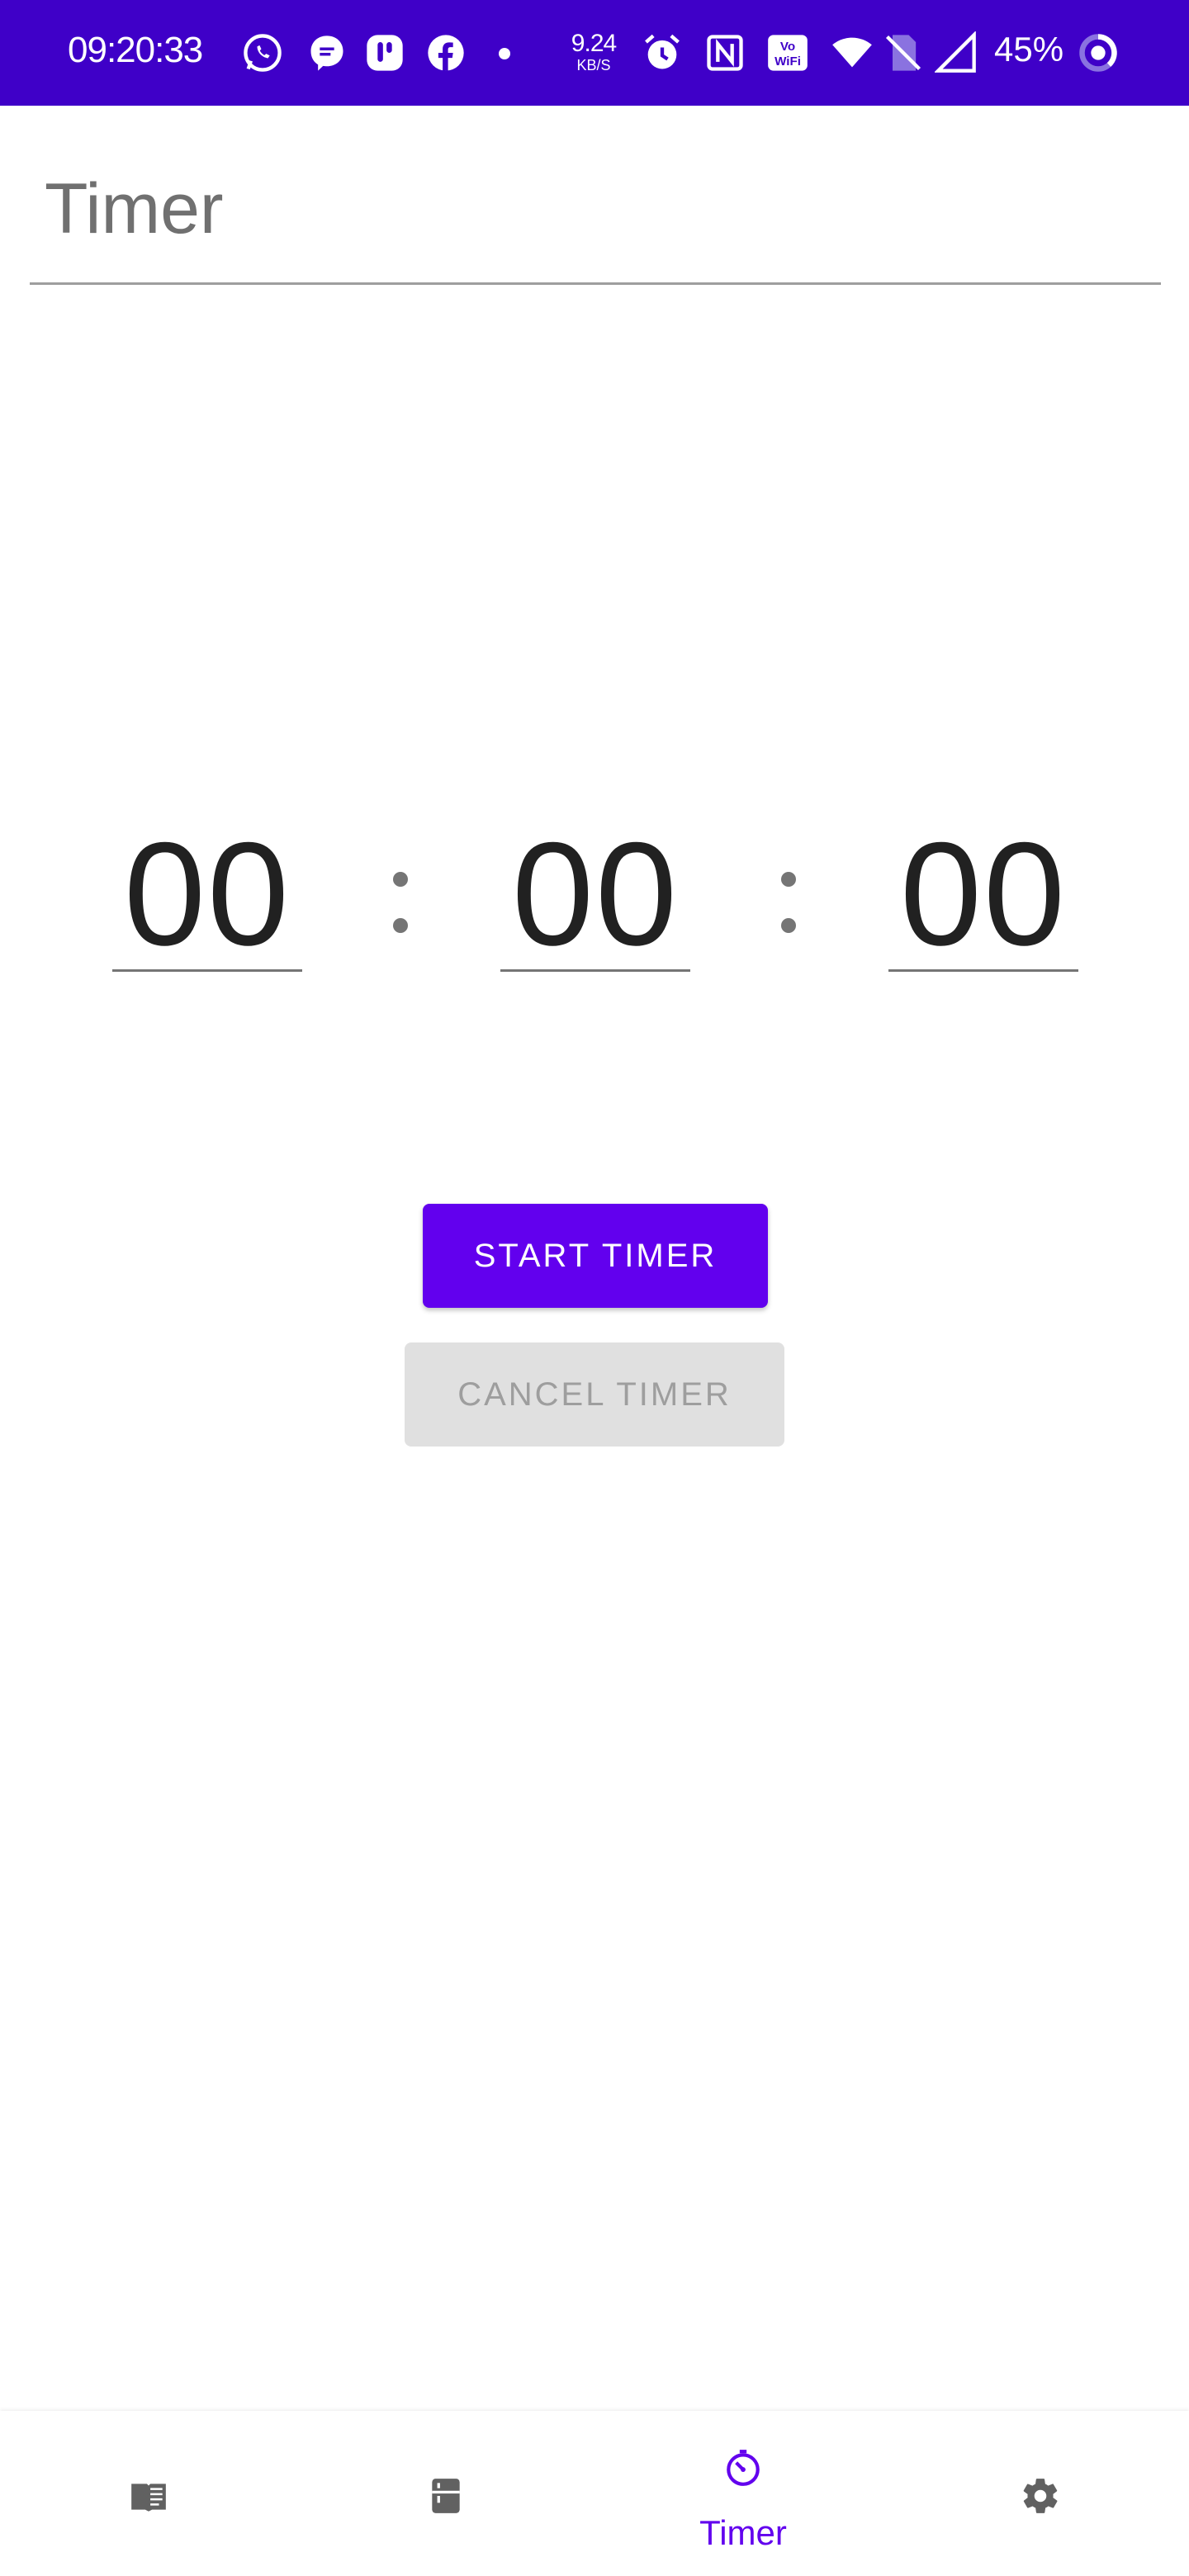 The width and height of the screenshot is (1189, 2576). What do you see at coordinates (504, 53) in the screenshot?
I see `dot-icon` at bounding box center [504, 53].